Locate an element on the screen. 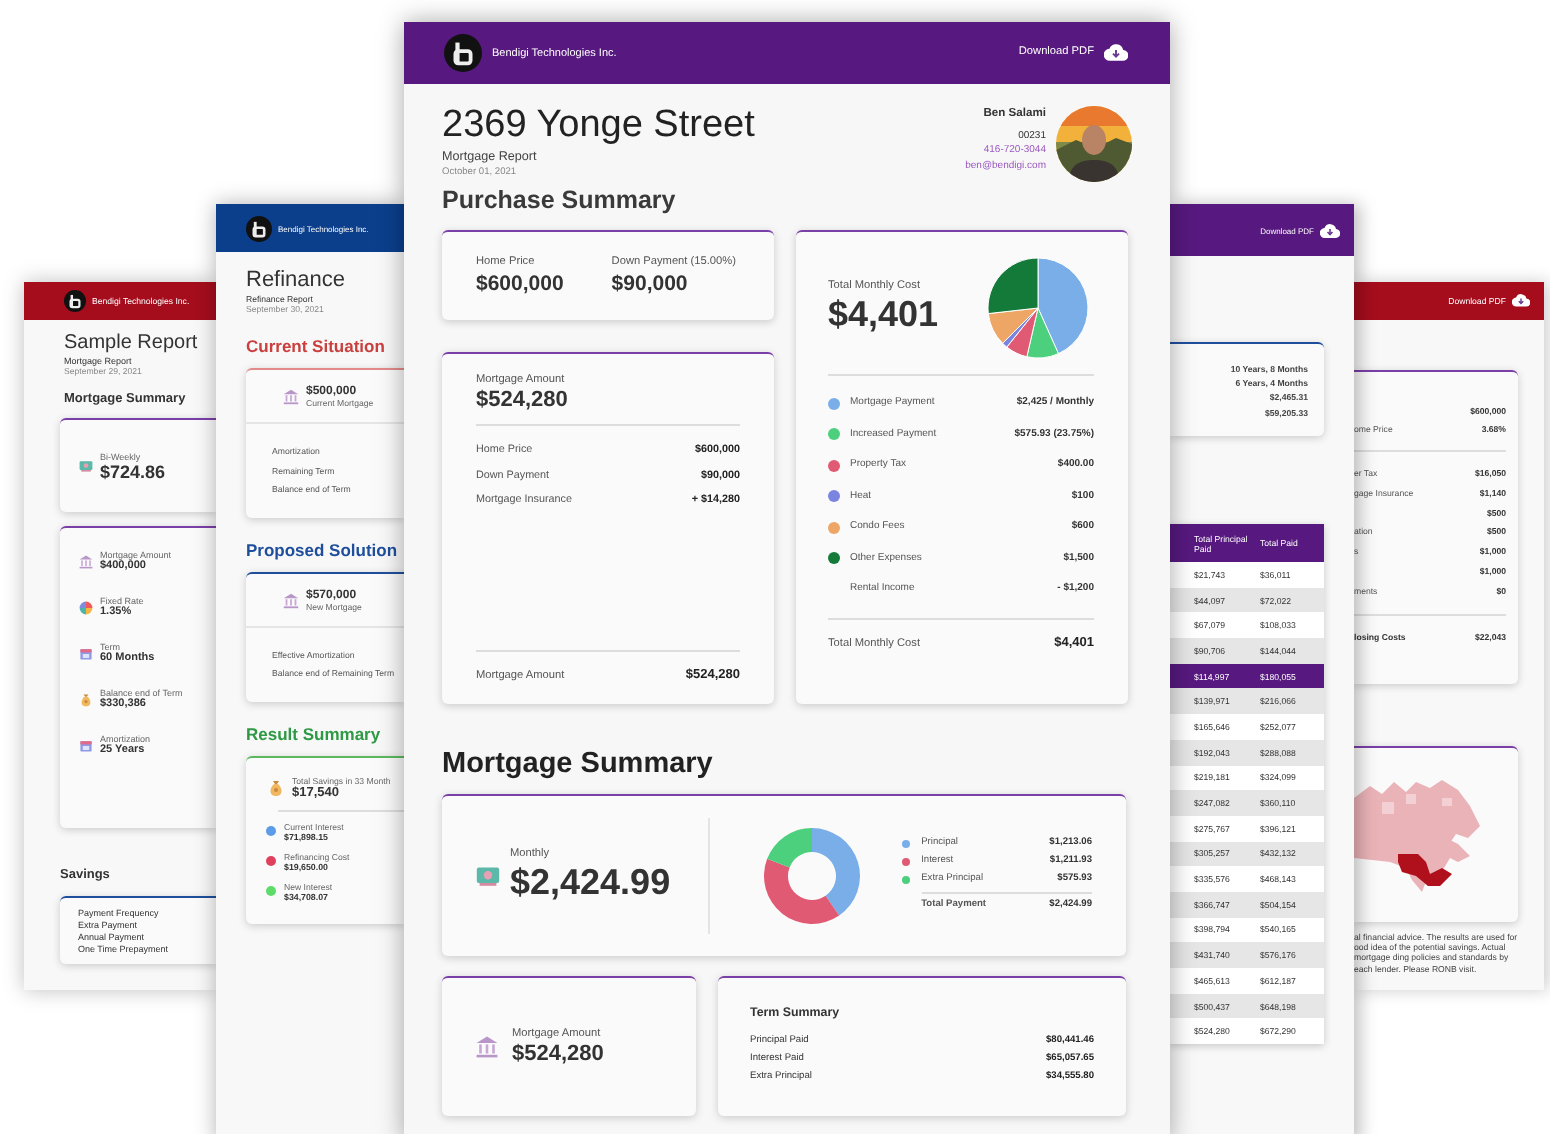 This screenshot has height=1134, width=1550. report-title: Sample Report is located at coordinates (132, 343).